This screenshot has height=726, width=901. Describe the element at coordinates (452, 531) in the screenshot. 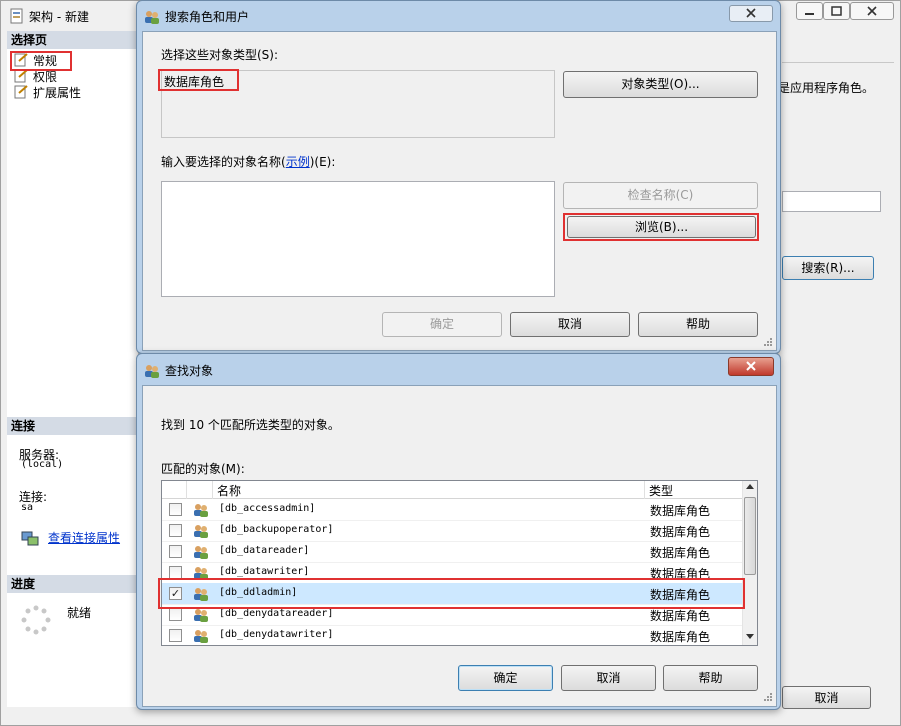

I see `table-row: [db_backupoperator] 数据库角色` at that location.